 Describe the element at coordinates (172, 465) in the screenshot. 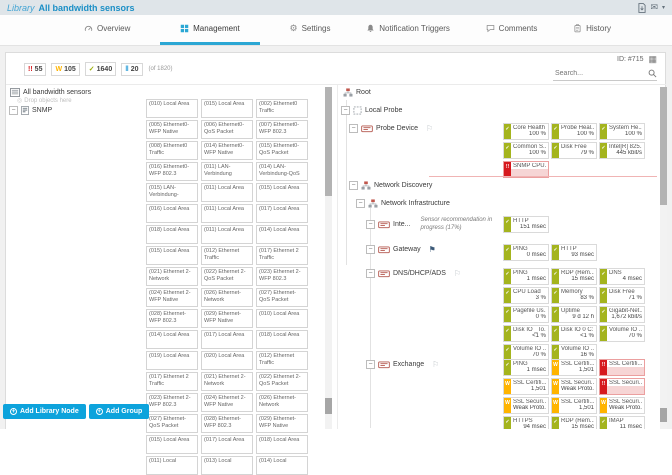

I see `library-grid-item: (011) Local` at that location.